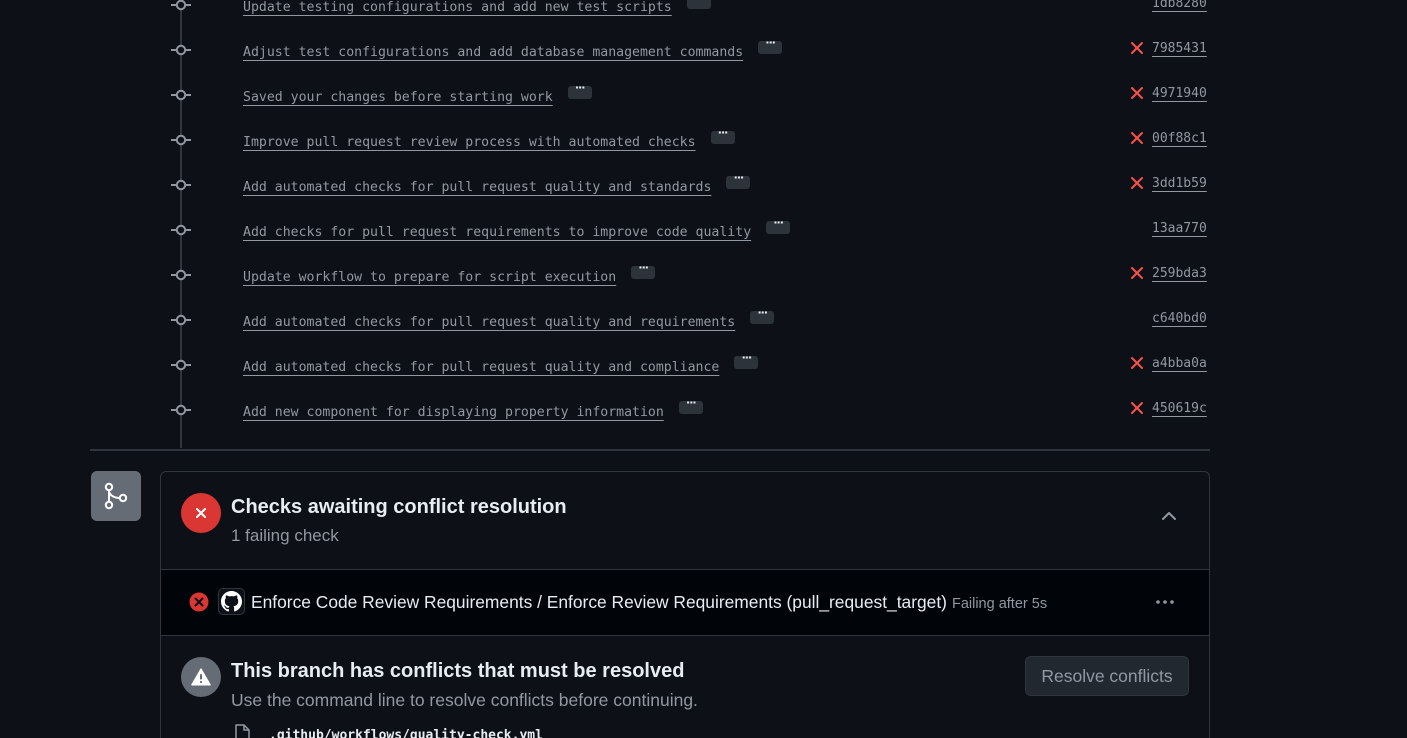  Describe the element at coordinates (1179, 363) in the screenshot. I see `commit-sha-link: a4bba0a` at that location.